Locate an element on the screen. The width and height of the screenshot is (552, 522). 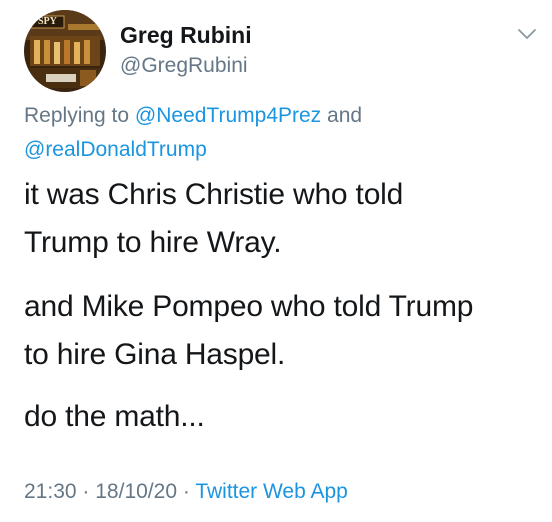
mention-needtrump4prez: @NeedTrump4Prez is located at coordinates (228, 115).